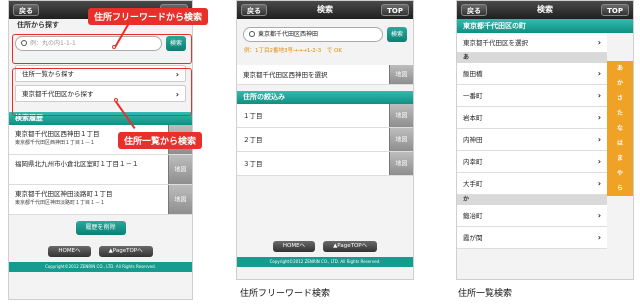  What do you see at coordinates (532, 184) in the screenshot?
I see `list-item: 大手町 ›` at bounding box center [532, 184].